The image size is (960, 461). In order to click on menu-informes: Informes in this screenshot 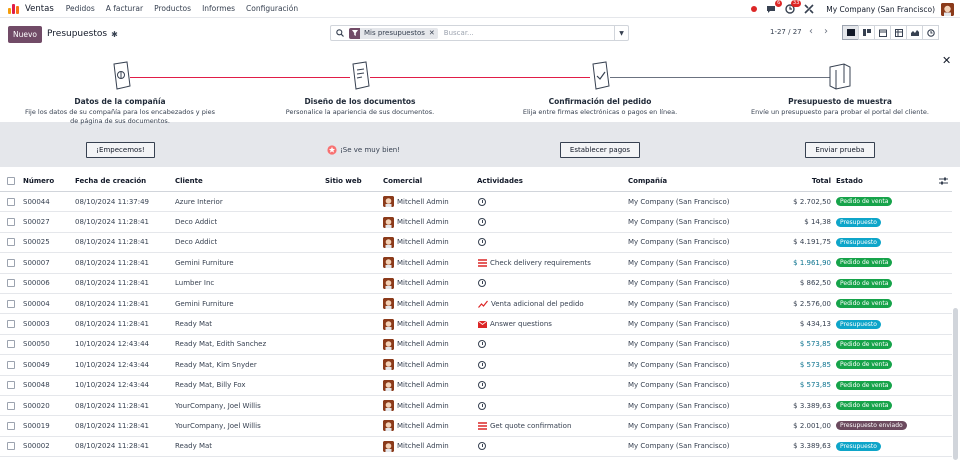, I will do `click(218, 8)`.